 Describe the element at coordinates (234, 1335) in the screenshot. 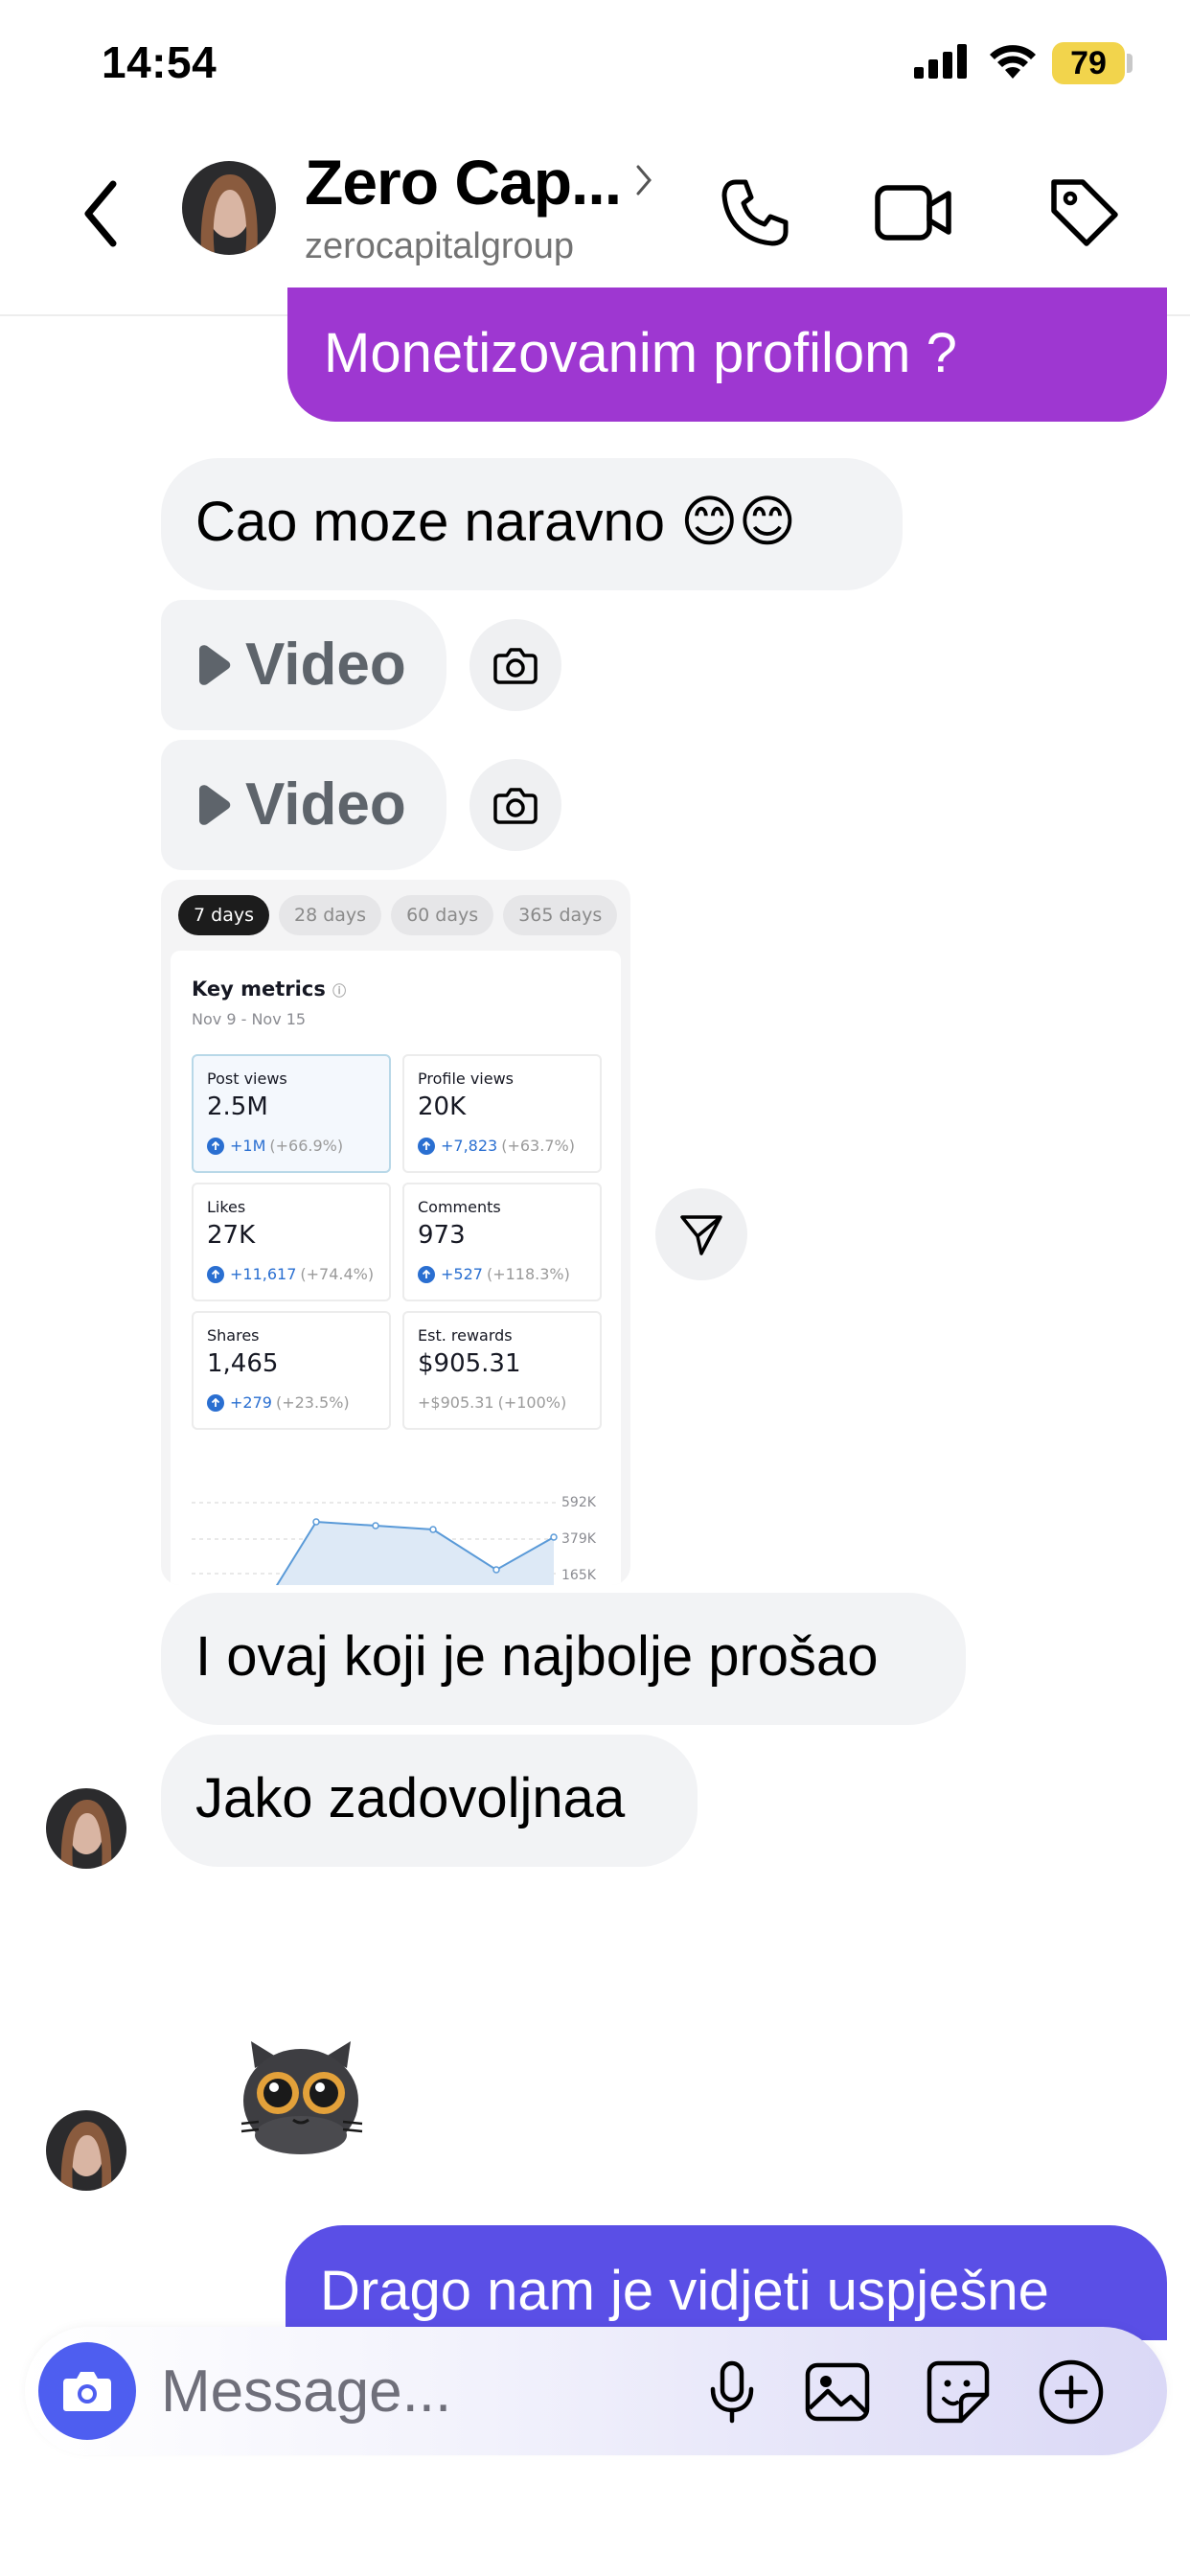

I see `metric-label: Shares` at that location.